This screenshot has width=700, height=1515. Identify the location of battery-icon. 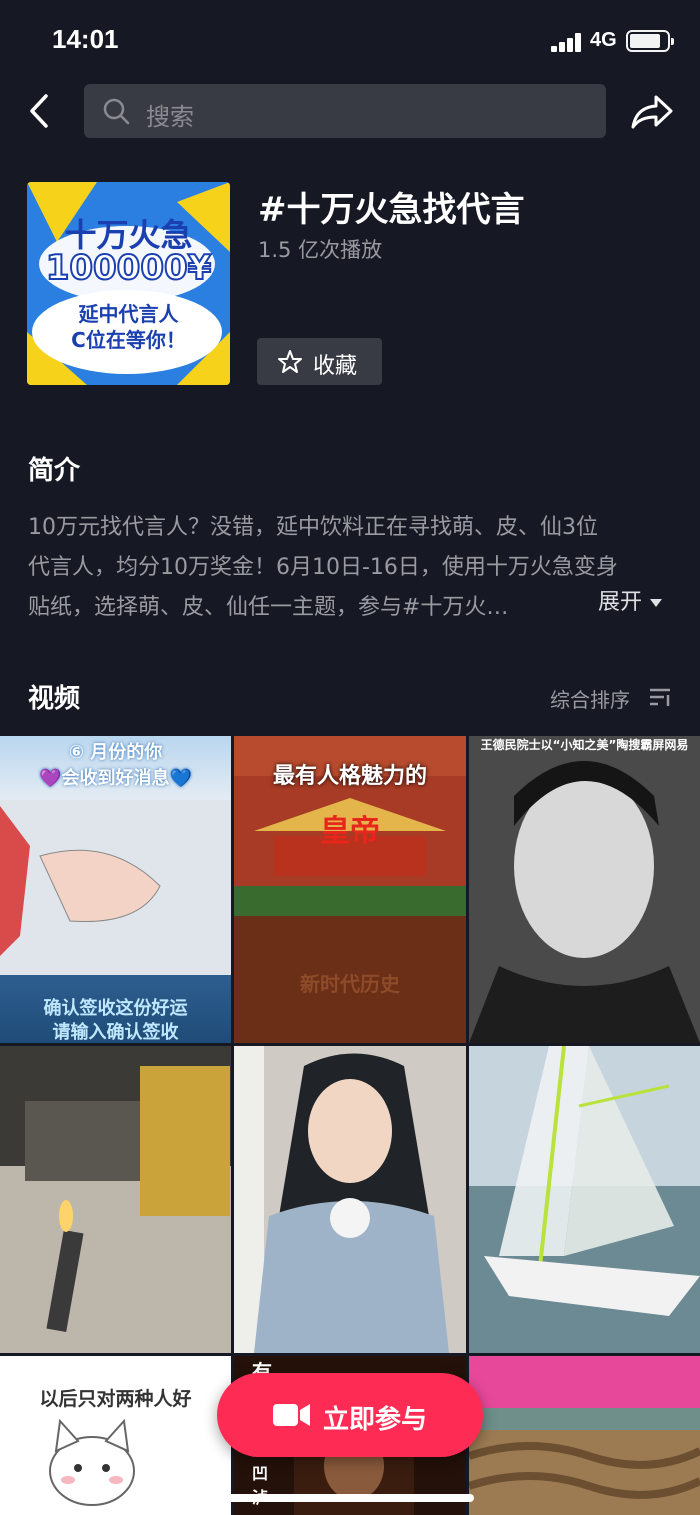
(650, 41).